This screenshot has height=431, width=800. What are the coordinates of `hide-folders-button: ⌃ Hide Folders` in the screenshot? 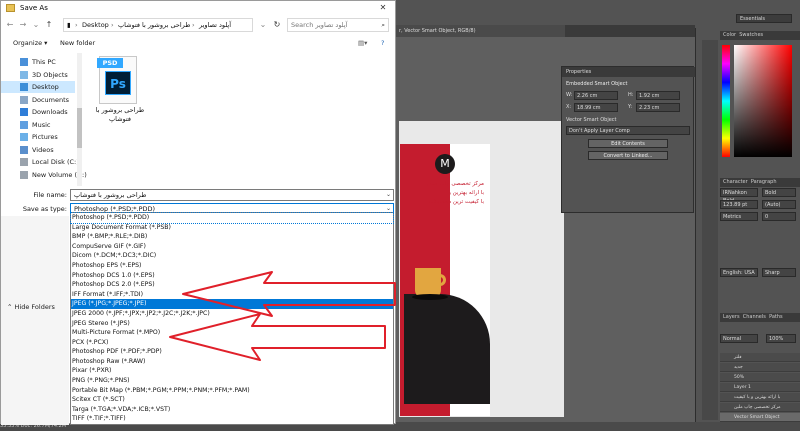 It's located at (31, 307).